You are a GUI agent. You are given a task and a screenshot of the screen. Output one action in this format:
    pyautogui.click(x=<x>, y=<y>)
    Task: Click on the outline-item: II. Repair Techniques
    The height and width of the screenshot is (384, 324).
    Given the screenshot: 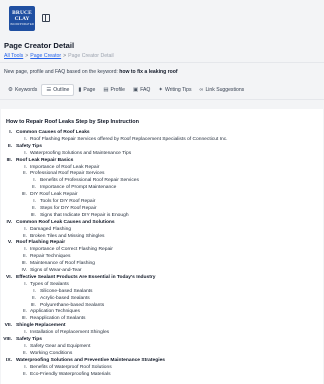 What is the action you would take?
    pyautogui.click(x=35, y=257)
    